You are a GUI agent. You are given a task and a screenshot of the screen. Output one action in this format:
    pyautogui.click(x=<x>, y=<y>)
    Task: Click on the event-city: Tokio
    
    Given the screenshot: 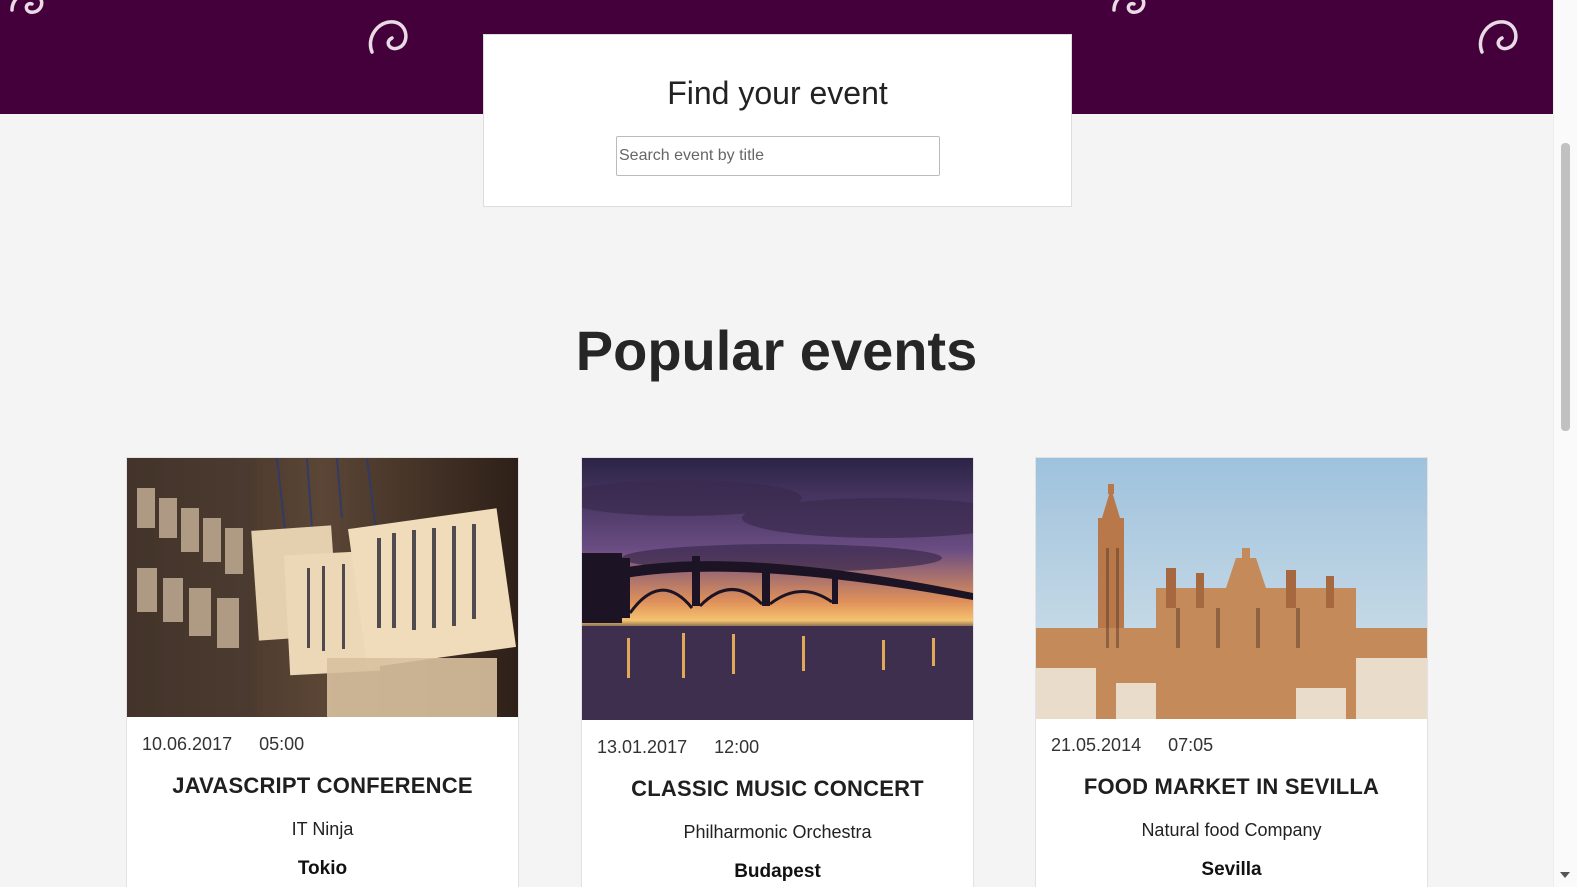 What is the action you would take?
    pyautogui.click(x=322, y=868)
    